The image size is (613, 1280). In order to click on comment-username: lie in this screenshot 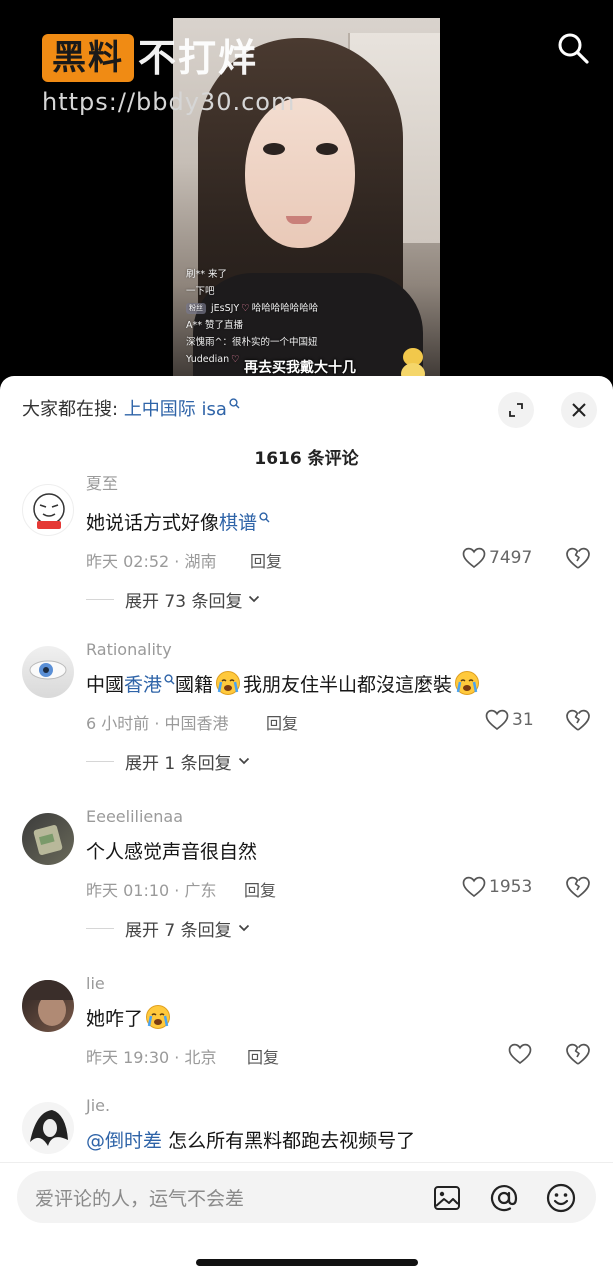, I will do `click(95, 983)`.